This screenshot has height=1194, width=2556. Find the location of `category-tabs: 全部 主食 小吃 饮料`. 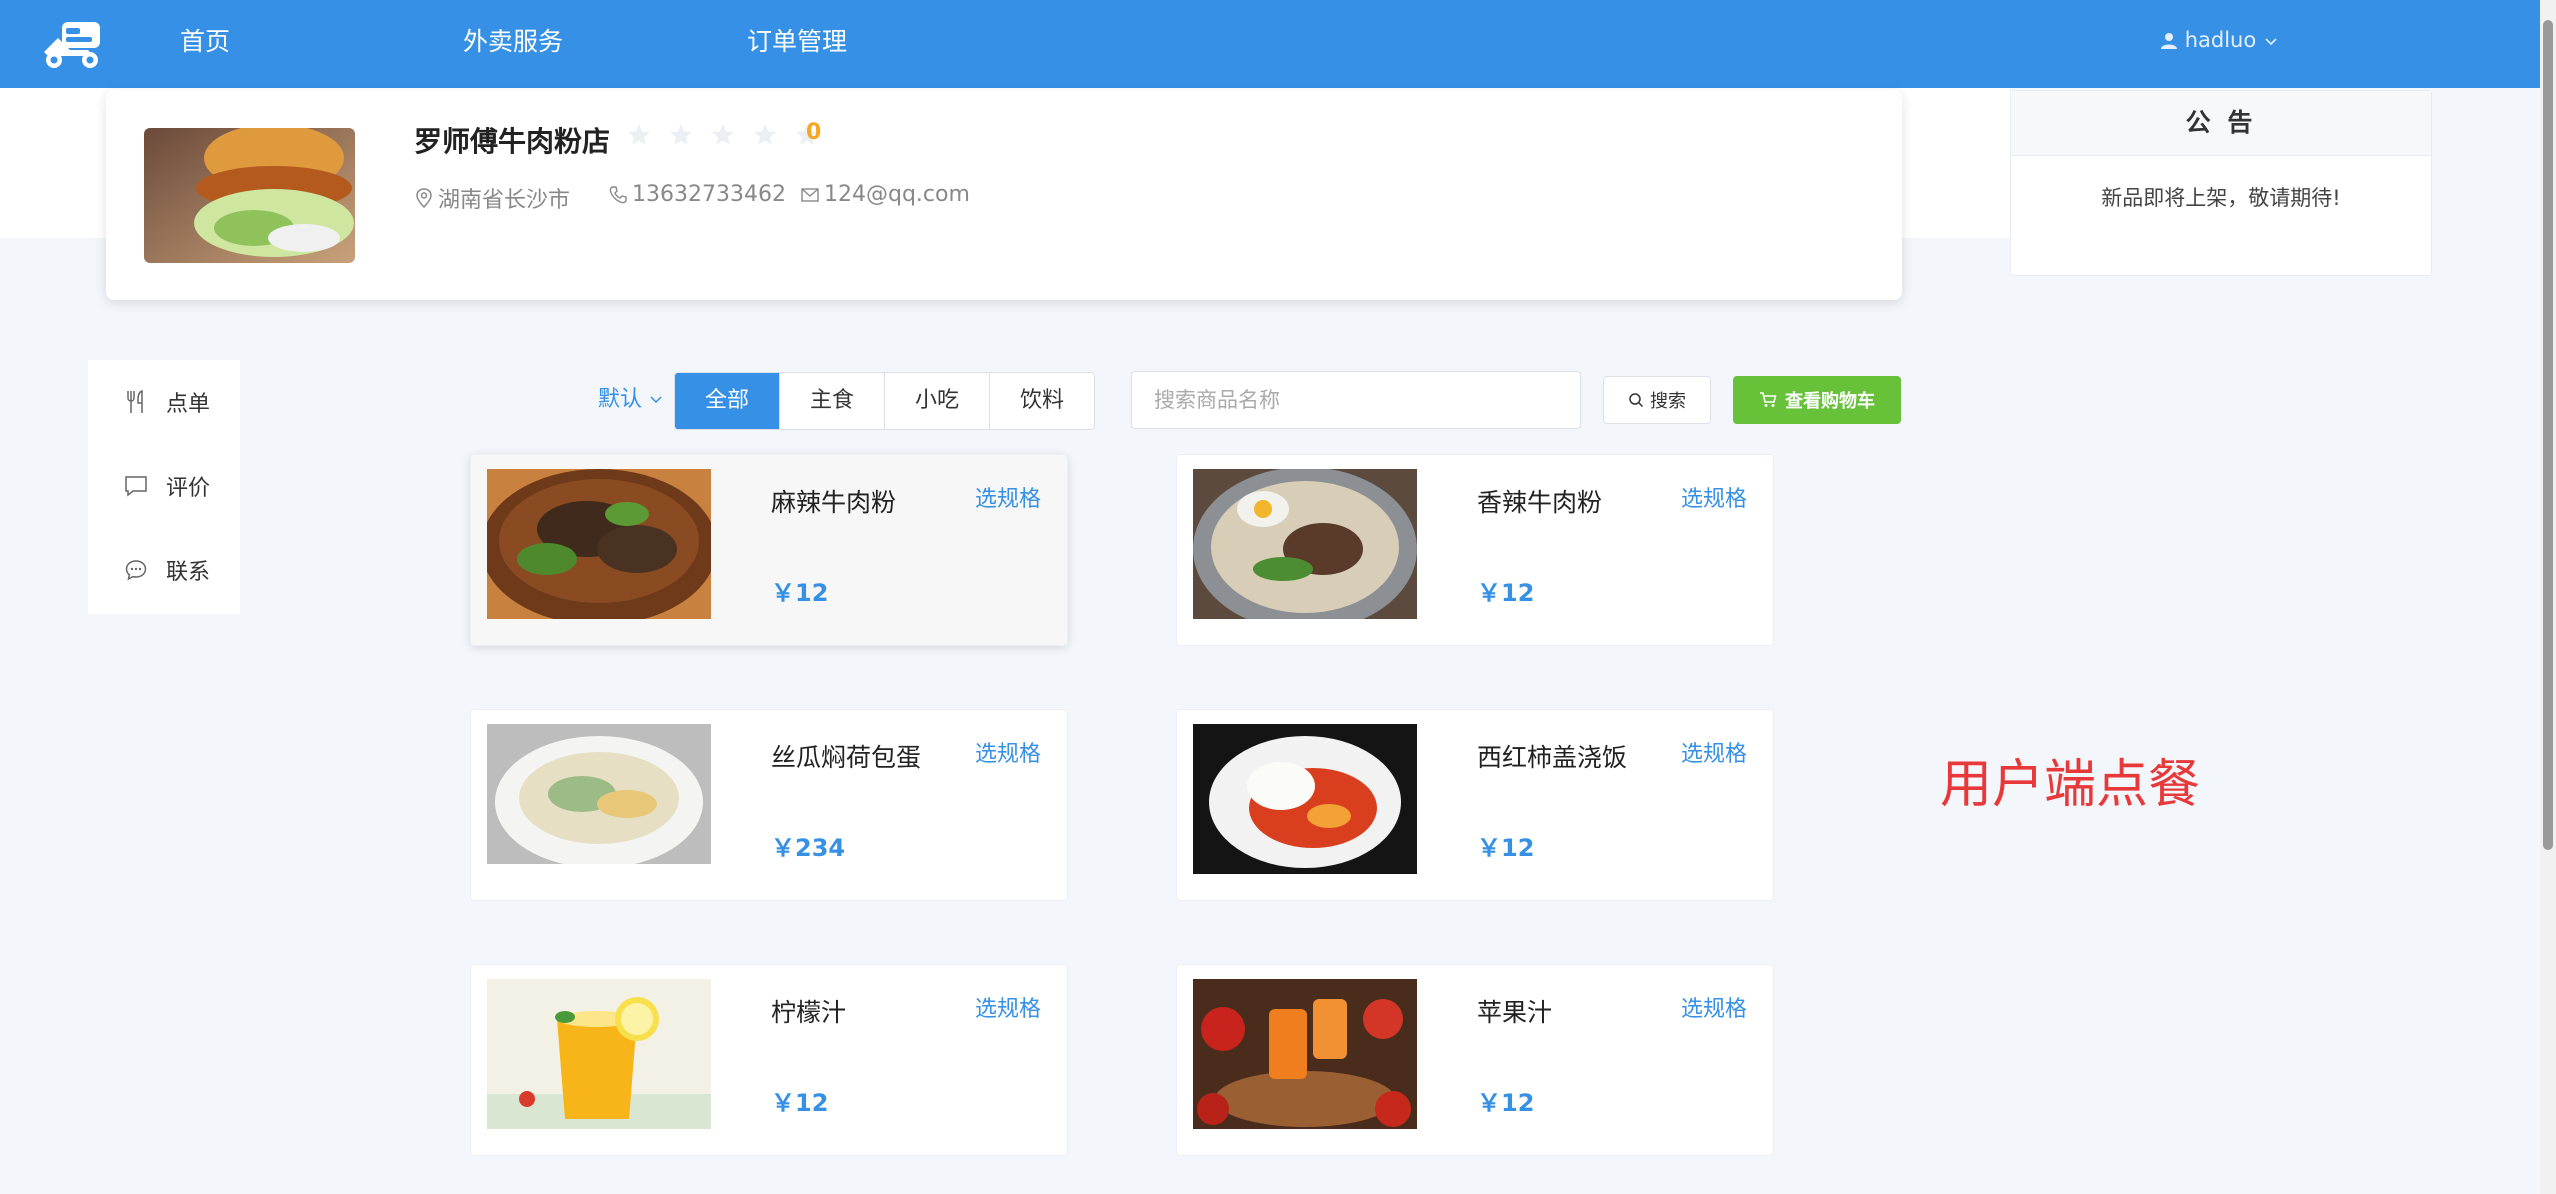

category-tabs: 全部 主食 小吃 饮料 is located at coordinates (885, 401).